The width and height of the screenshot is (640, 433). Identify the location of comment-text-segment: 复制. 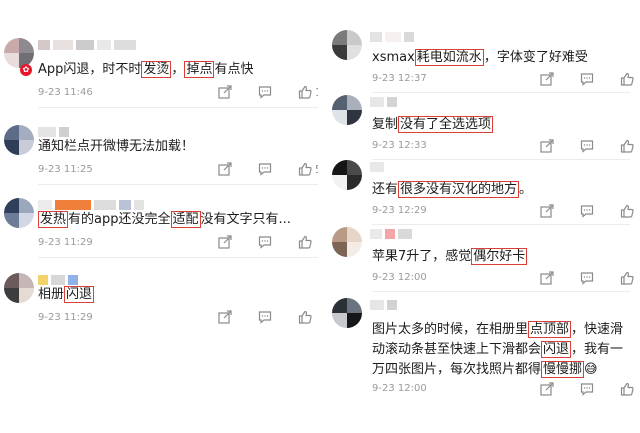
(385, 124).